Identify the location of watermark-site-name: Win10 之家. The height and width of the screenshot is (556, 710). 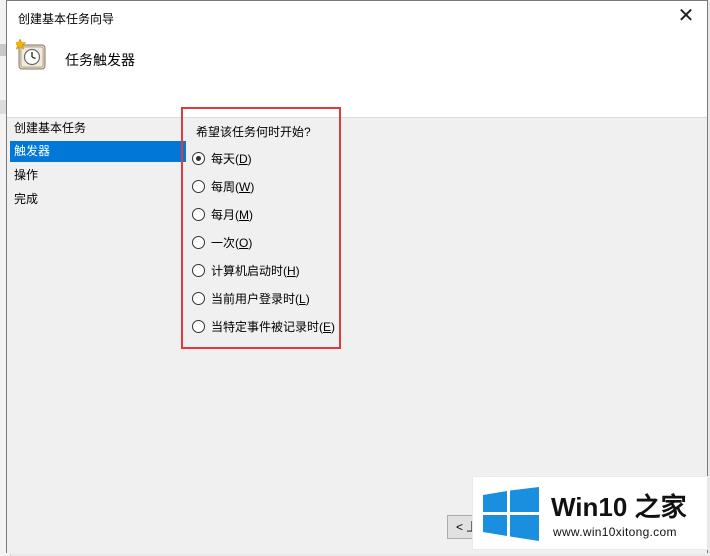
(619, 507).